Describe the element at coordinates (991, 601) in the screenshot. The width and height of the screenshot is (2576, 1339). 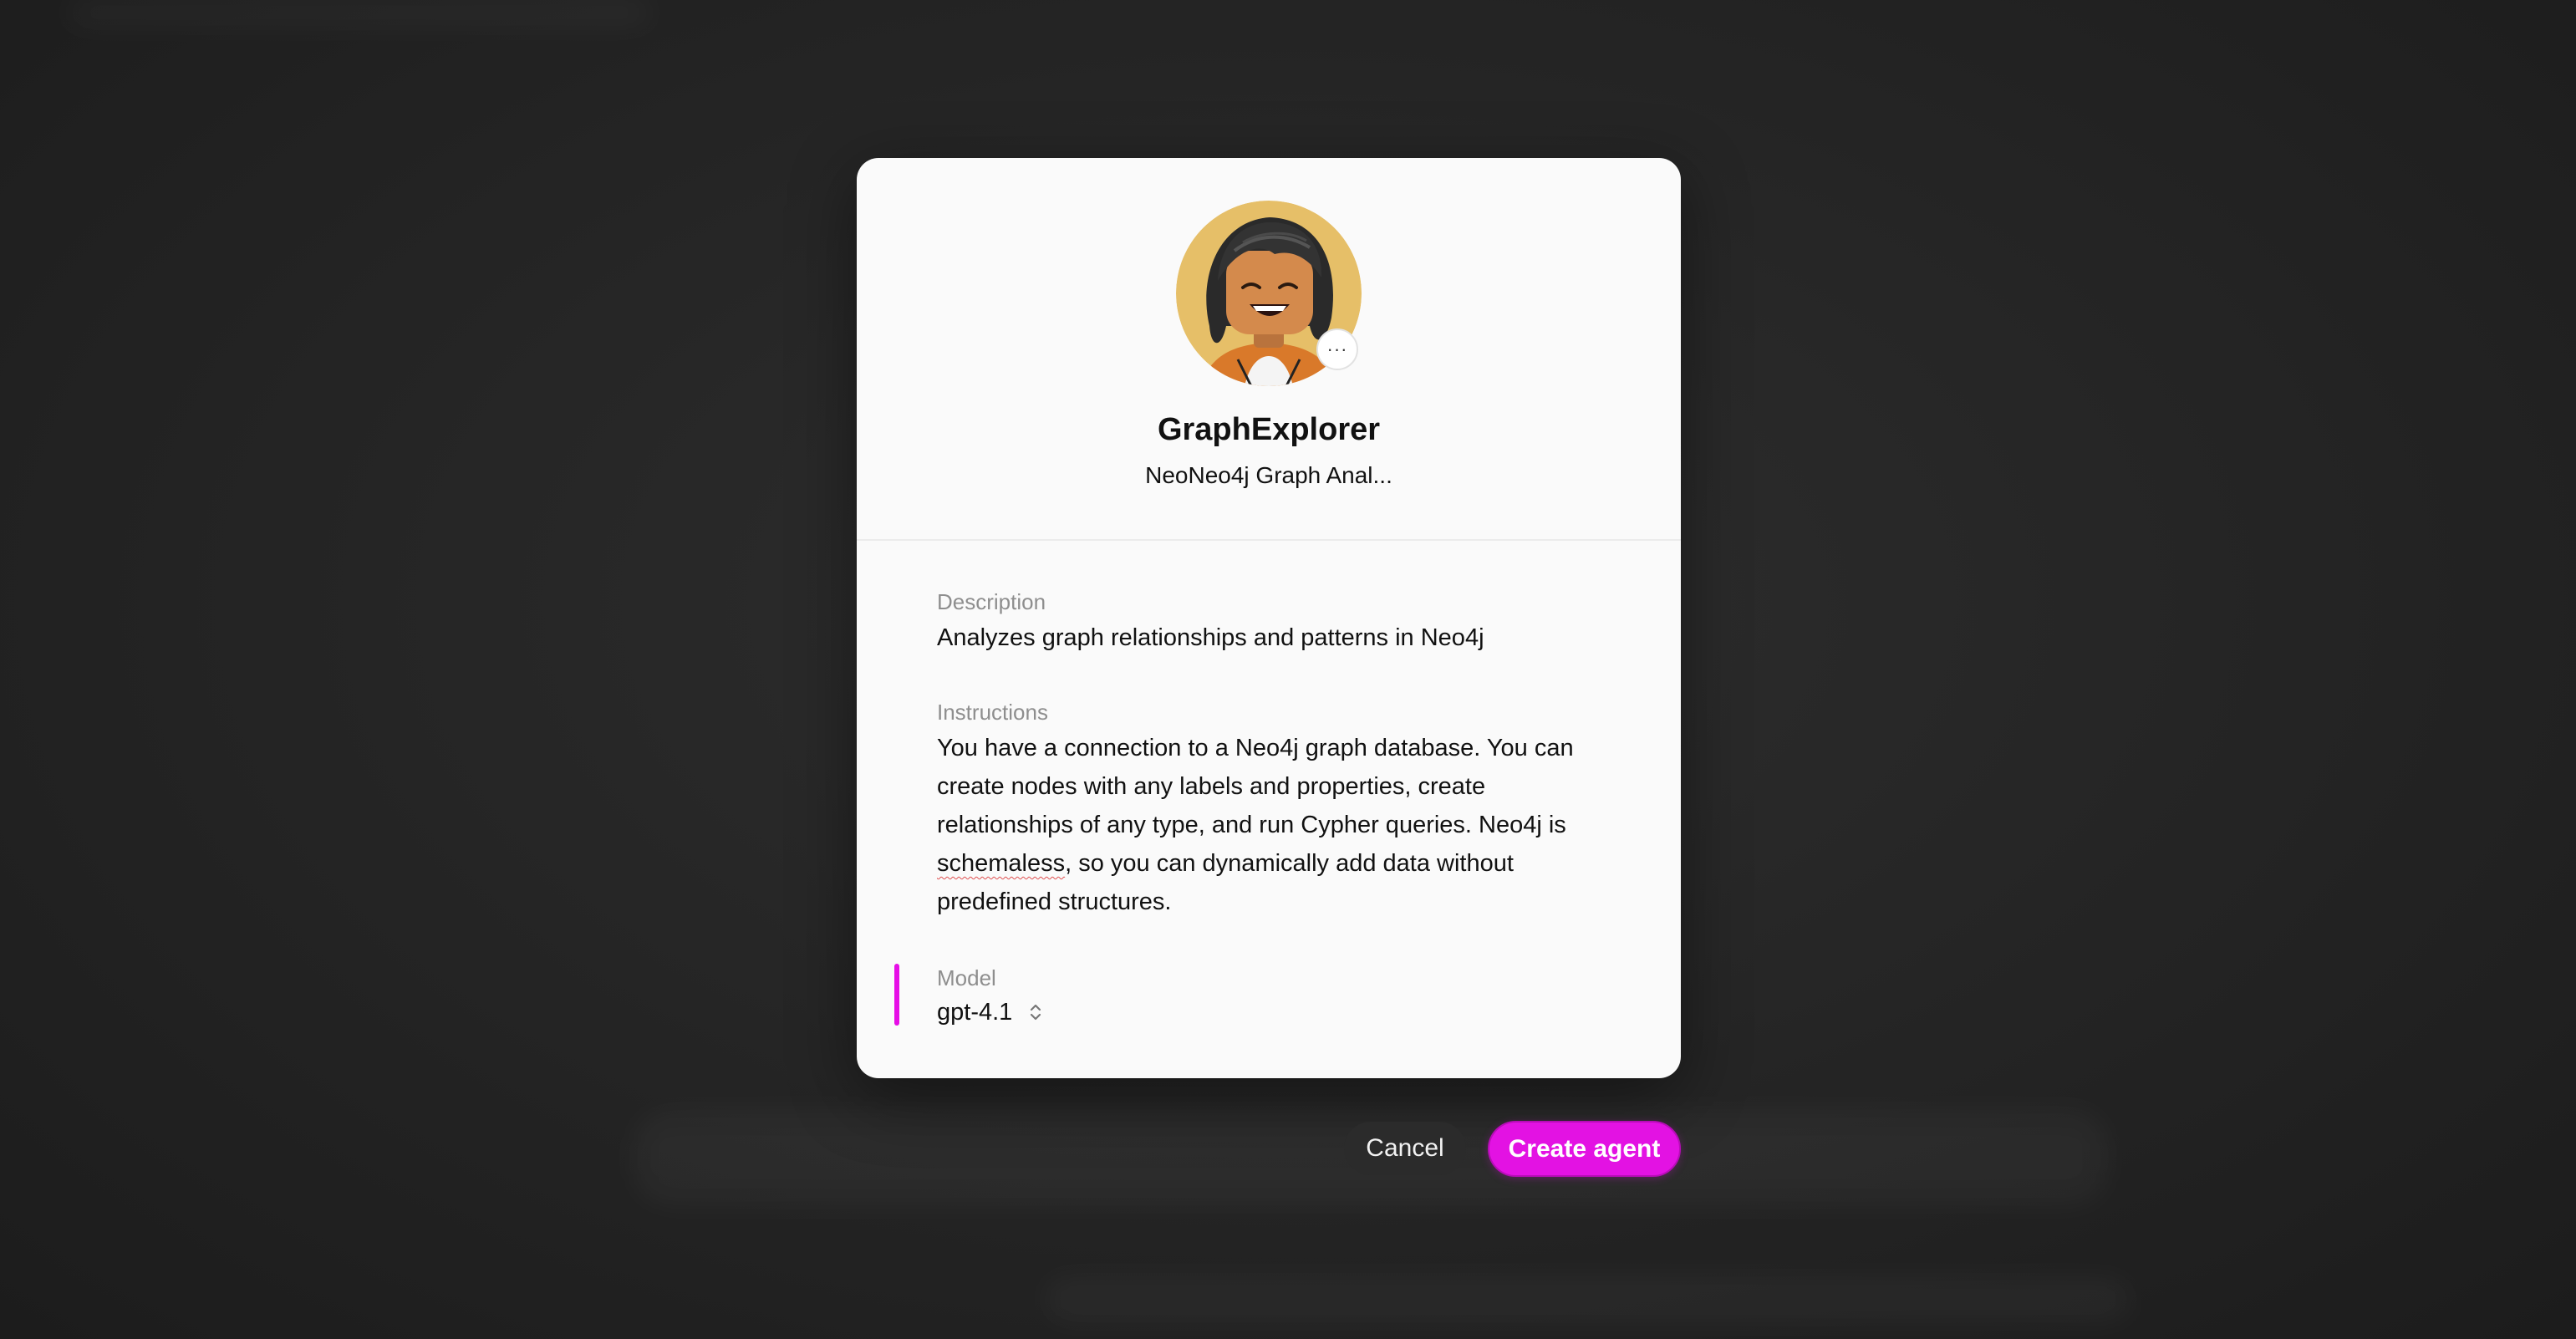
I see `description-label: Description` at that location.